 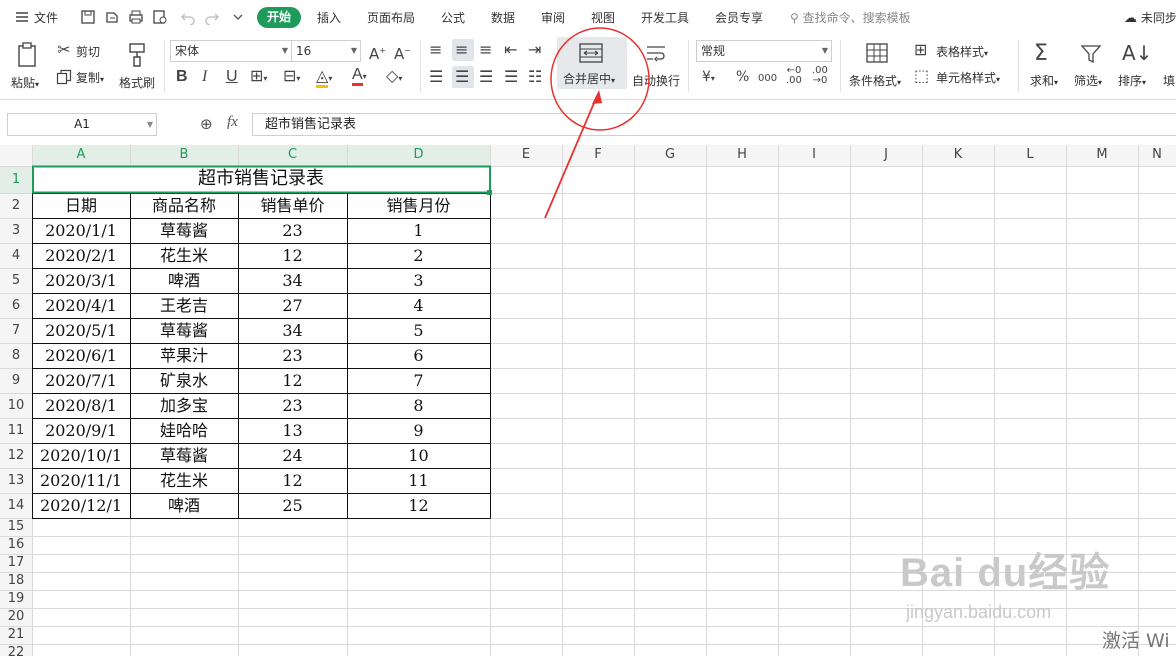 What do you see at coordinates (959, 51) in the screenshot?
I see `table-style-button: ⊞ 表格样式▾` at bounding box center [959, 51].